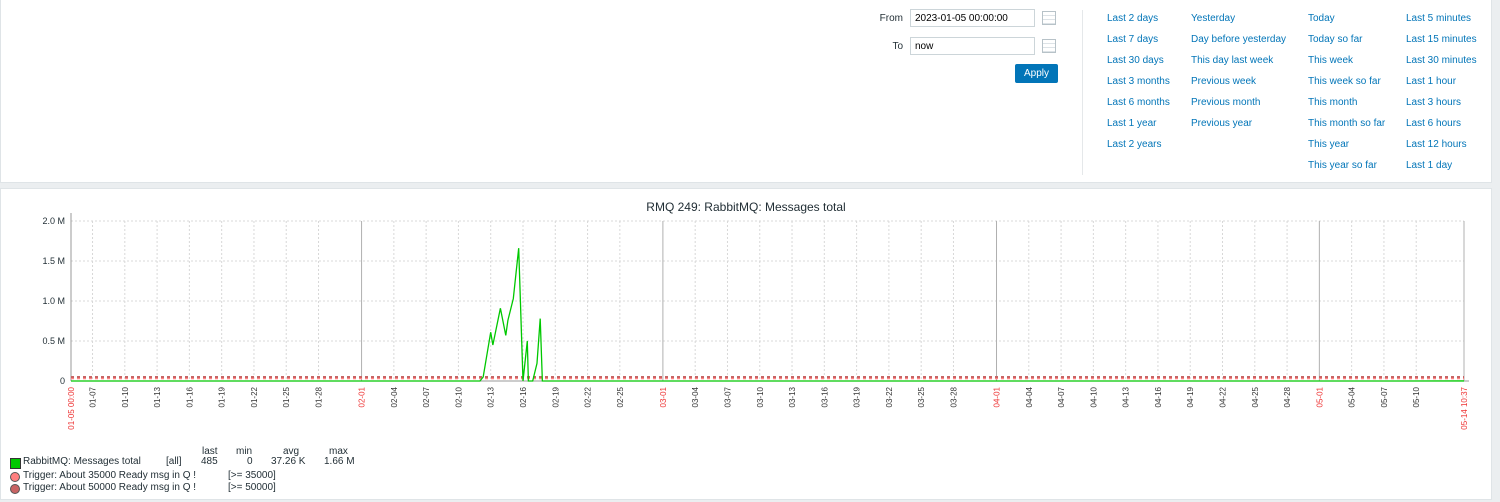 The width and height of the screenshot is (1500, 502). What do you see at coordinates (254, 396) in the screenshot?
I see `x-tick-label: 01-22` at bounding box center [254, 396].